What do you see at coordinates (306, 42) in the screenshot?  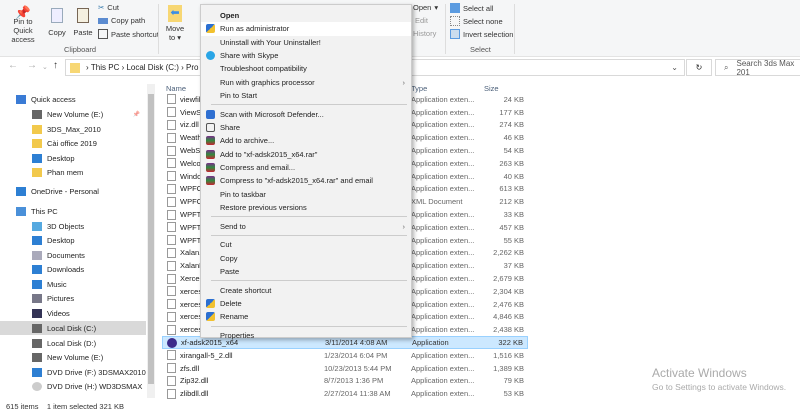 I see `menu-item: Uninstall with Your Uninstaller!` at bounding box center [306, 42].